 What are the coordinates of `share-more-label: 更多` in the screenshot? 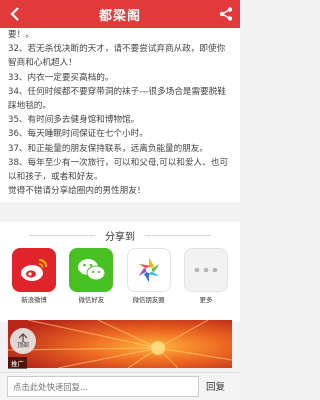 It's located at (206, 300).